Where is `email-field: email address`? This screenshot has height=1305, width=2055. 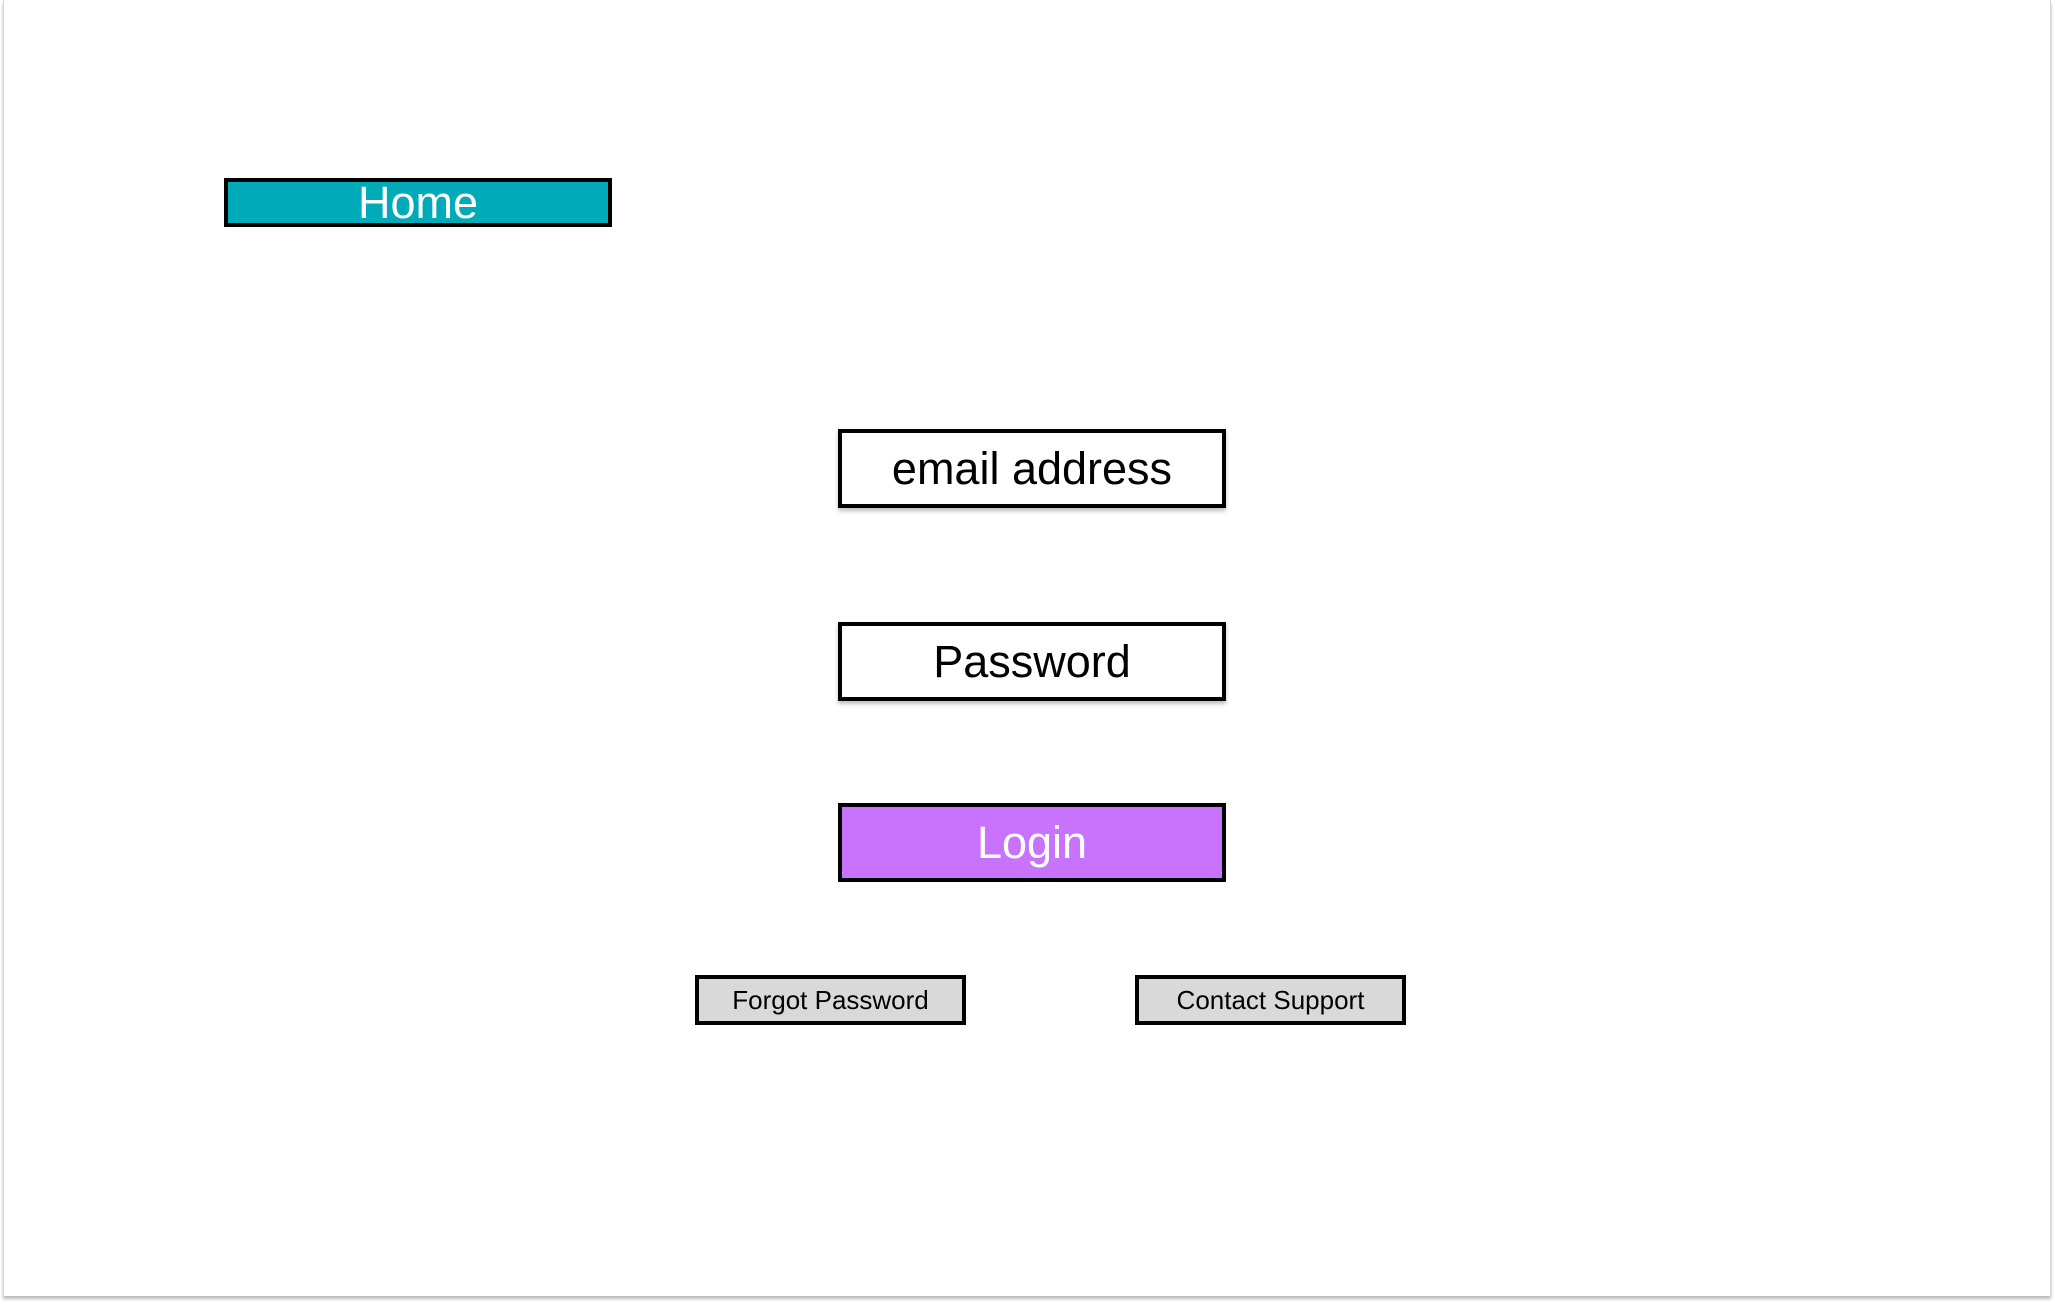 email-field: email address is located at coordinates (1032, 468).